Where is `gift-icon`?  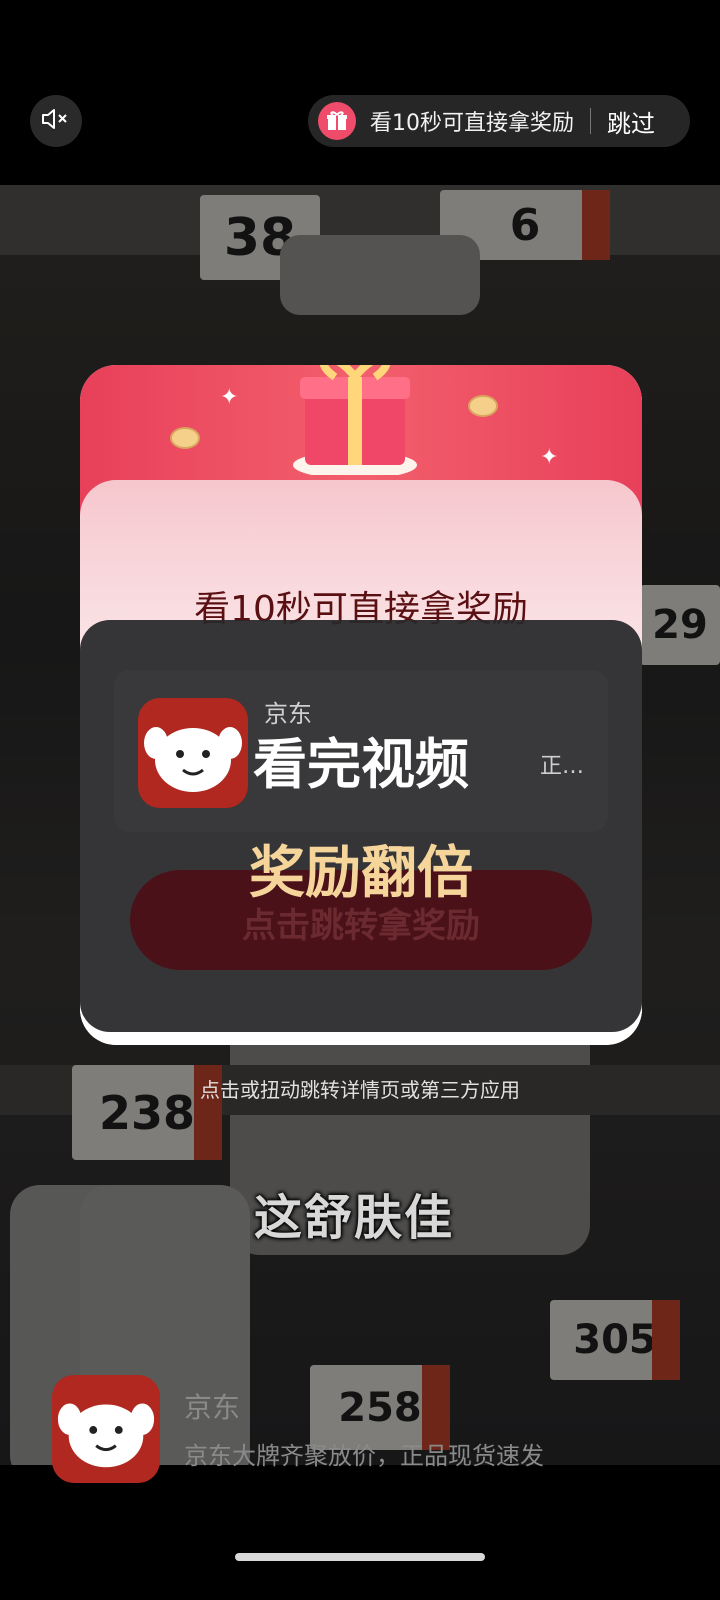 gift-icon is located at coordinates (337, 121).